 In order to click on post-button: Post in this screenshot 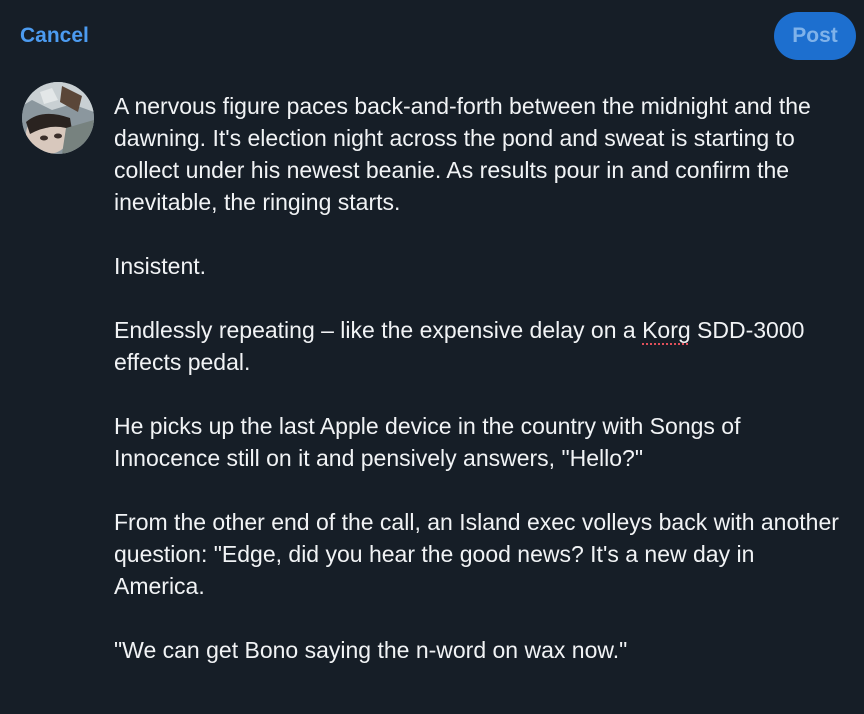, I will do `click(815, 36)`.